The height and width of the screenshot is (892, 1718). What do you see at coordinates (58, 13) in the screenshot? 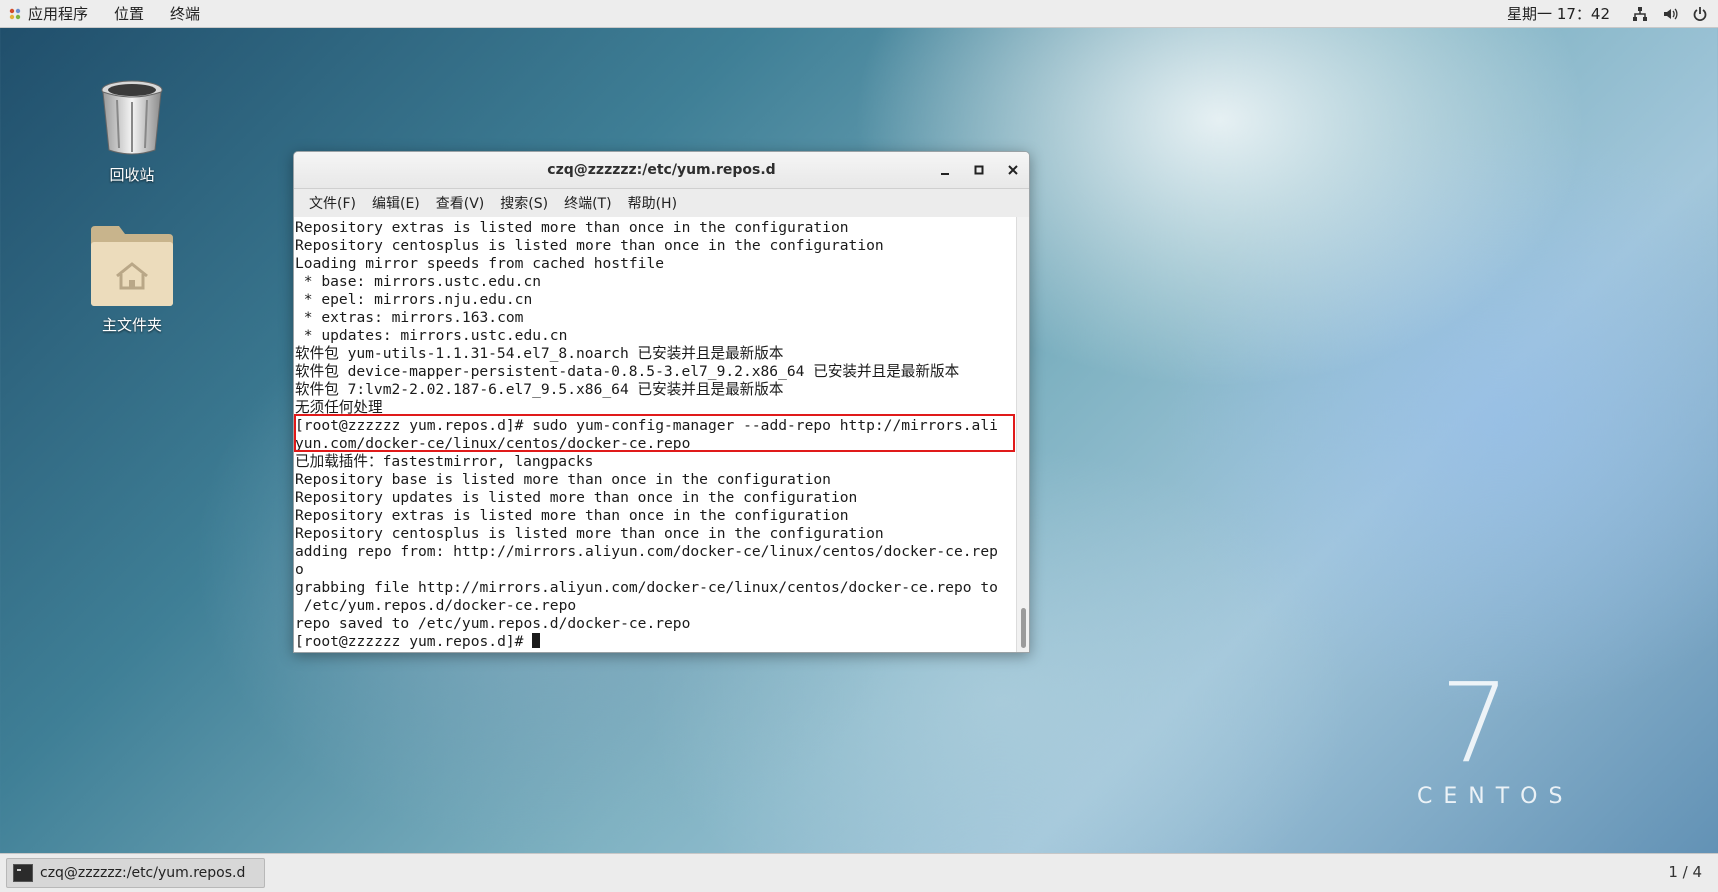
I see `applications-label: 应用程序` at bounding box center [58, 13].